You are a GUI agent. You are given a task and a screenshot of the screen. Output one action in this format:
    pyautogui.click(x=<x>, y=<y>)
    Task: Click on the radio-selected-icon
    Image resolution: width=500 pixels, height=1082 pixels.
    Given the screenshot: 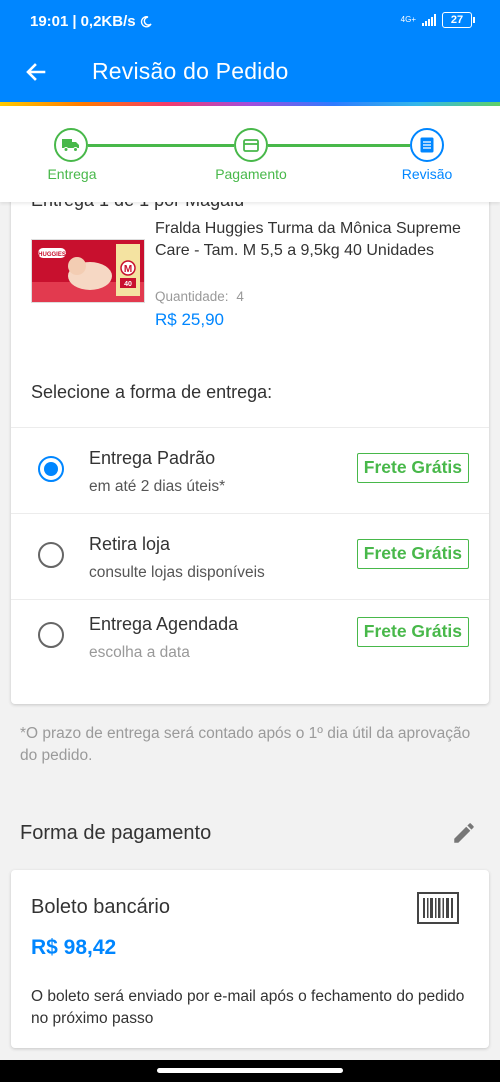 What is the action you would take?
    pyautogui.click(x=51, y=469)
    